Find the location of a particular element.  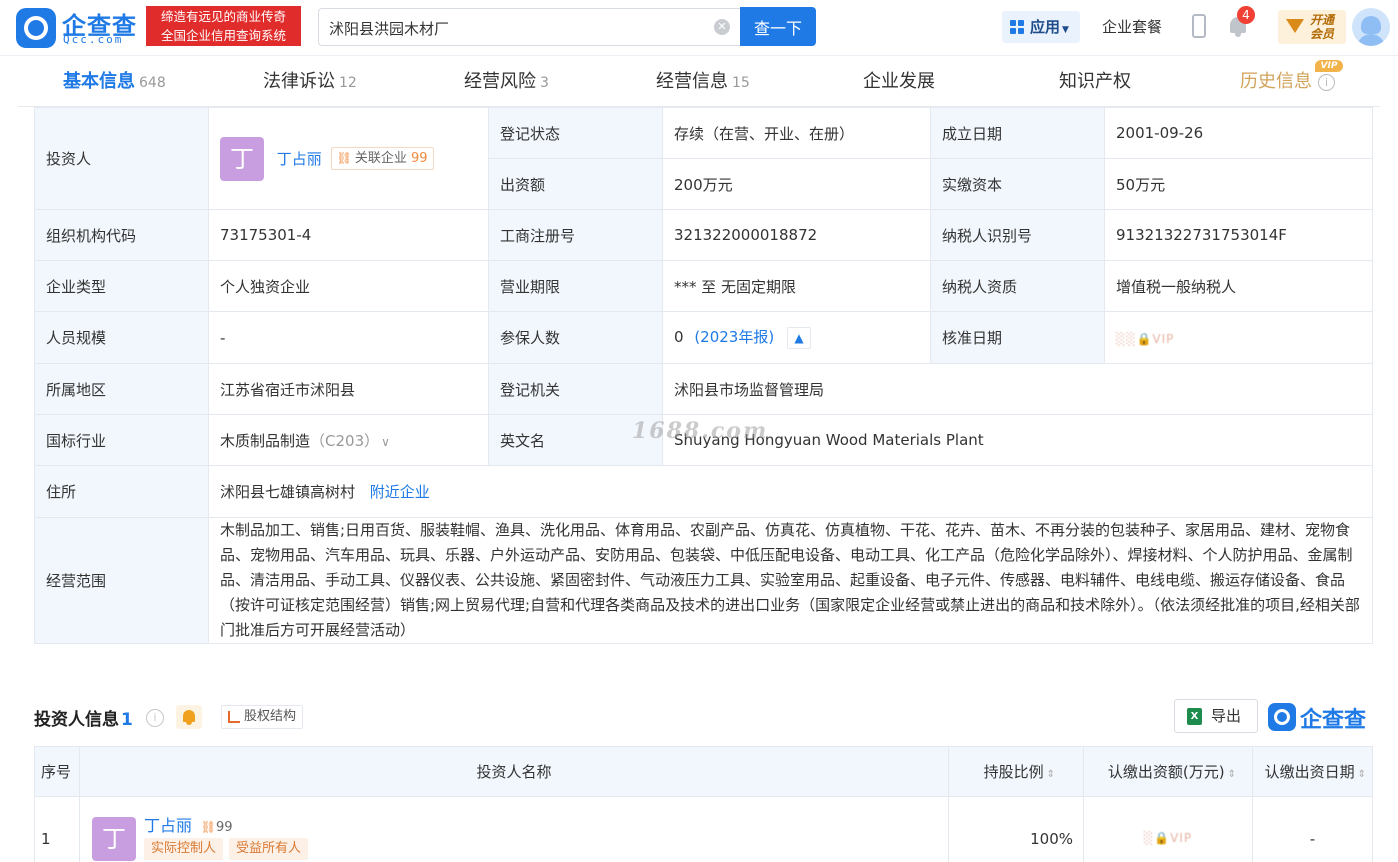

clear-icon: ✕ is located at coordinates (722, 27).